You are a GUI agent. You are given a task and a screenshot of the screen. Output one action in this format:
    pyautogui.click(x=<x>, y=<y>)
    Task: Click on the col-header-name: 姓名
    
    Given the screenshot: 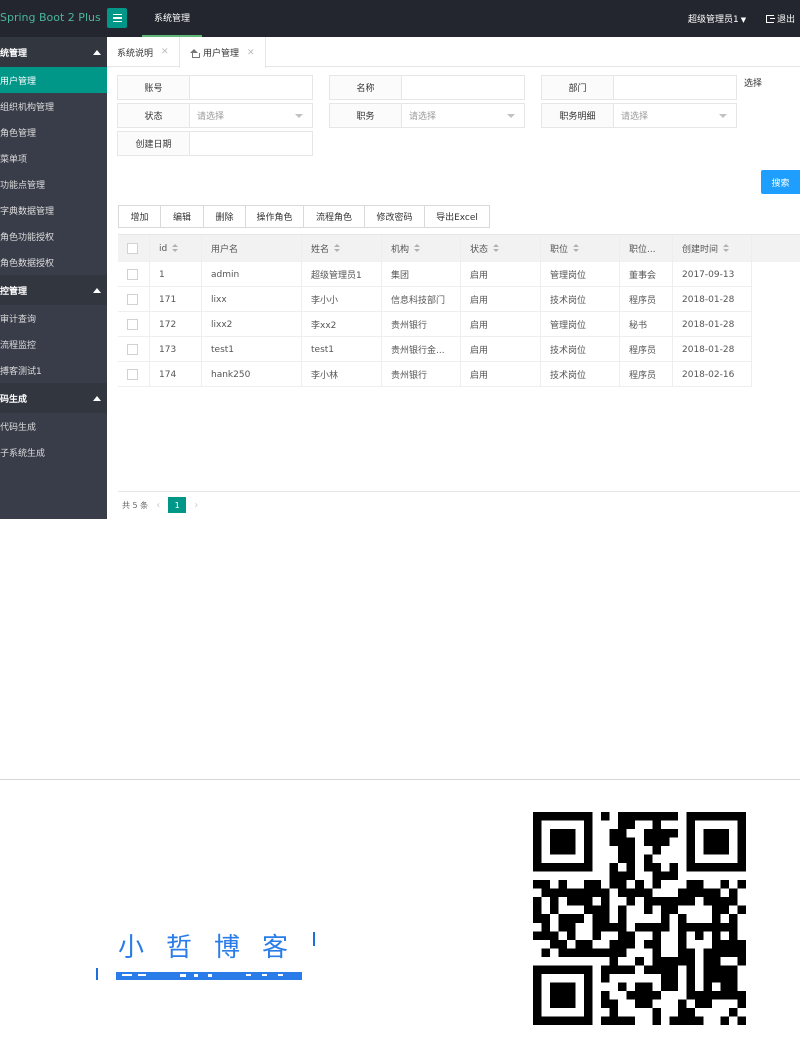 What is the action you would take?
    pyautogui.click(x=342, y=248)
    